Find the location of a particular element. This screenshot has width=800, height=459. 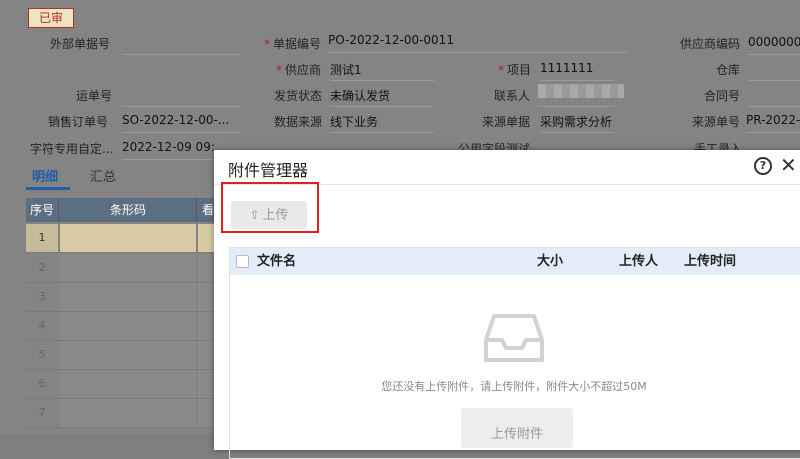

table-row: 4 is located at coordinates (126, 326).